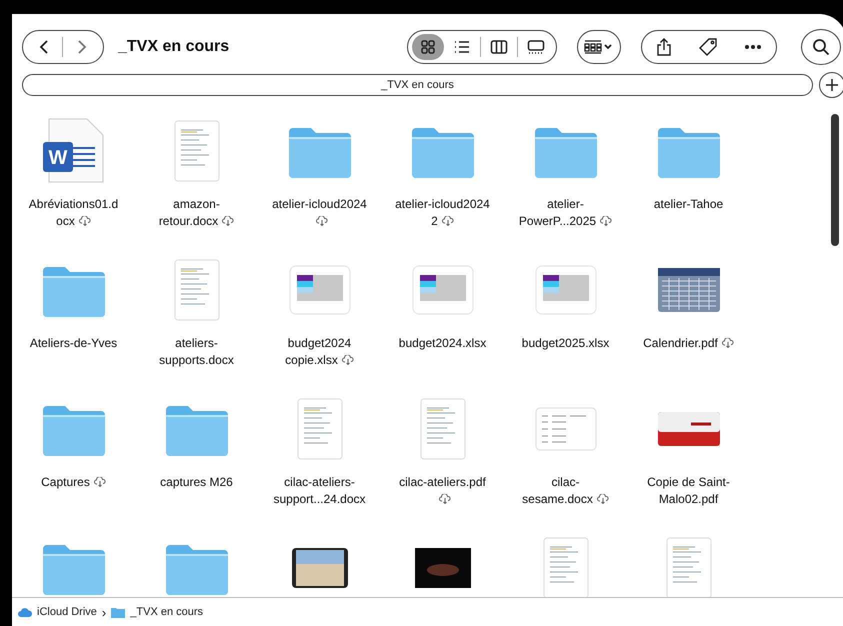 The height and width of the screenshot is (626, 843). What do you see at coordinates (688, 490) in the screenshot?
I see `file-name: Copie de Saint-Malo02.pdf` at bounding box center [688, 490].